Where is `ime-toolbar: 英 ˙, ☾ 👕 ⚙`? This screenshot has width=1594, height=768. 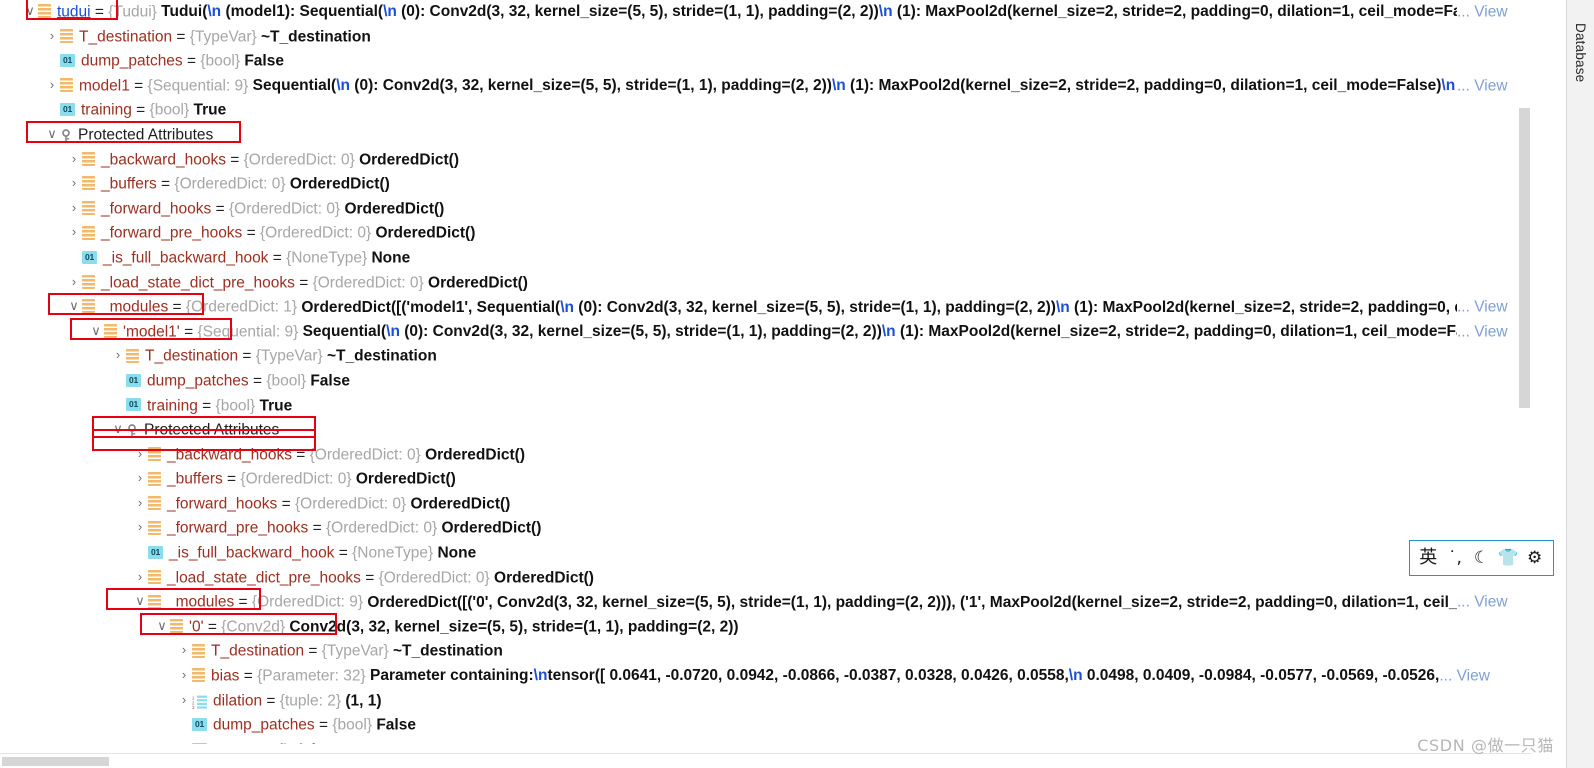 ime-toolbar: 英 ˙, ☾ 👕 ⚙ is located at coordinates (1481, 558).